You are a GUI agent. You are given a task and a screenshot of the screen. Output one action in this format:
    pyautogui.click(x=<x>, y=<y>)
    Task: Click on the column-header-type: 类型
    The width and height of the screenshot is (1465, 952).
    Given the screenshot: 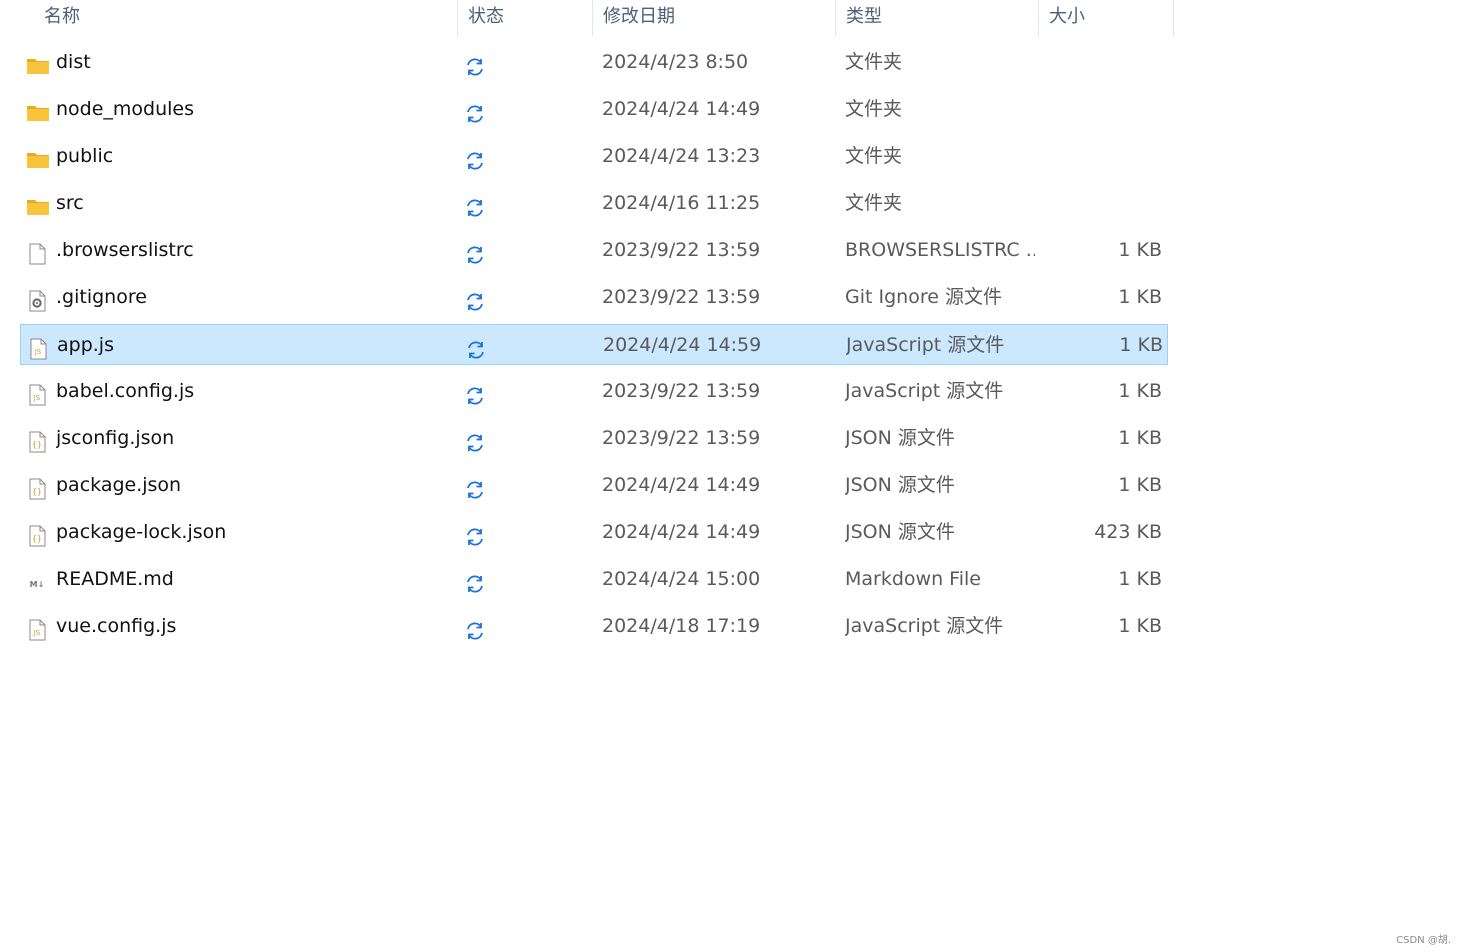 What is the action you would take?
    pyautogui.click(x=937, y=18)
    